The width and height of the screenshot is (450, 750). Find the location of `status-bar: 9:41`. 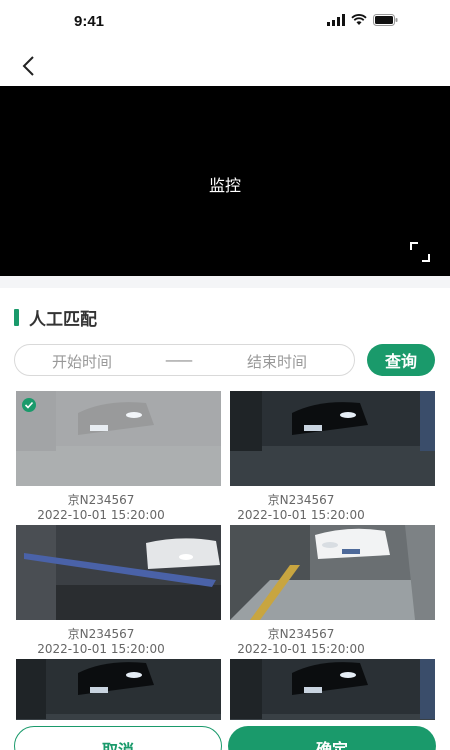

status-bar: 9:41 is located at coordinates (225, 22).